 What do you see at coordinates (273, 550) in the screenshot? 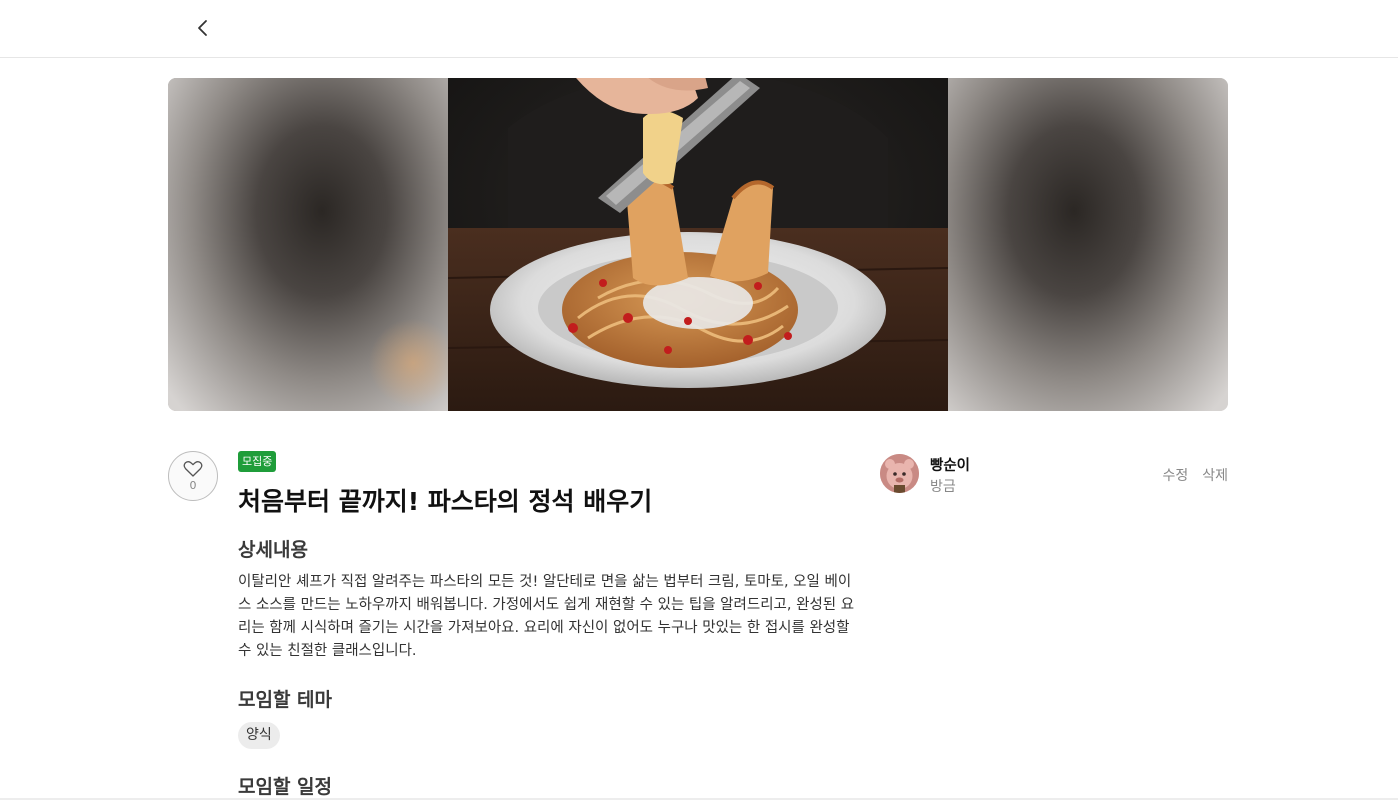
I see `detail-heading: 상세내용` at bounding box center [273, 550].